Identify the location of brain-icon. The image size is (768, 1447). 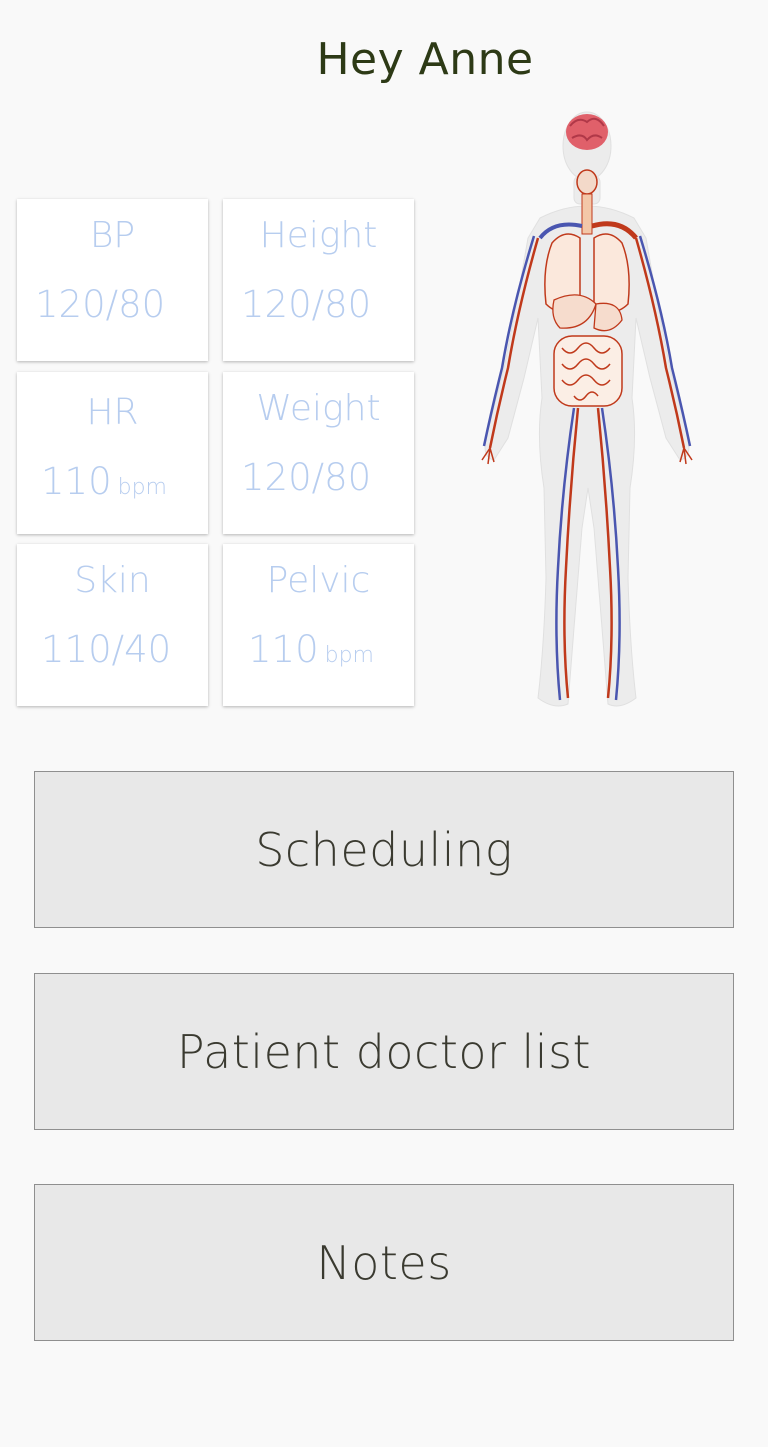
(587, 132).